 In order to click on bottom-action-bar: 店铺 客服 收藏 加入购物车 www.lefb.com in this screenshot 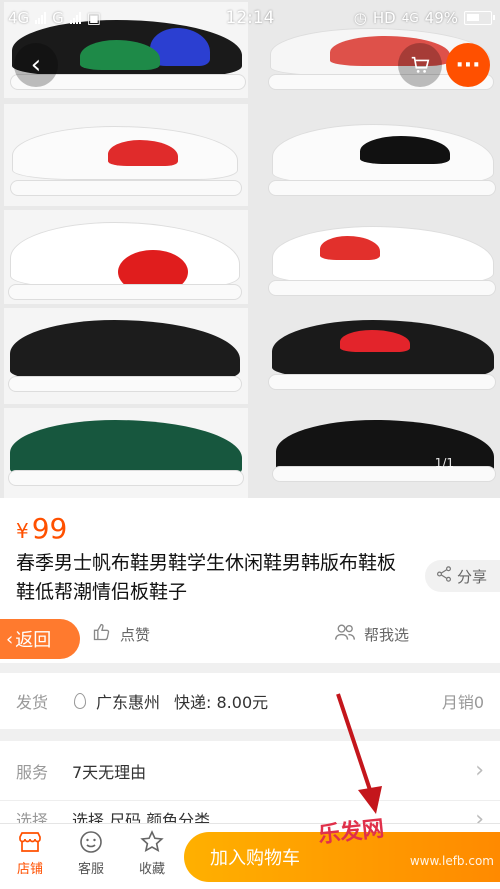, I will do `click(250, 856)`.